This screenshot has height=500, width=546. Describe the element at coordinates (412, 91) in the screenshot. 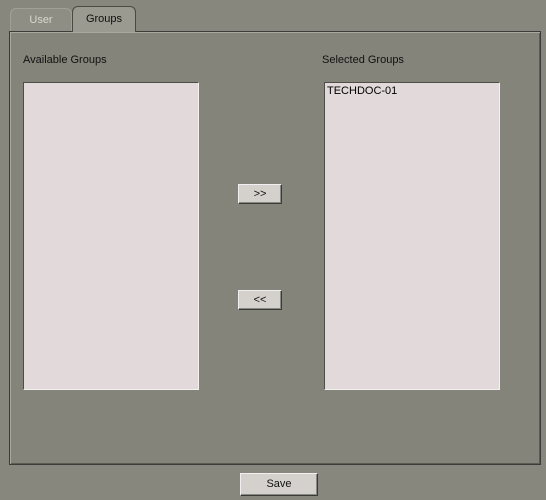

I see `list-item: TECHDOC-01` at that location.